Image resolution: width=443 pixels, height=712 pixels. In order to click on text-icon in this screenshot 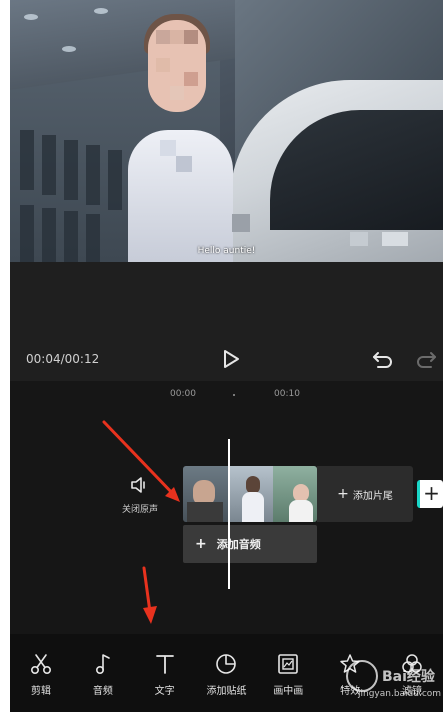, I will do `click(164, 664)`.